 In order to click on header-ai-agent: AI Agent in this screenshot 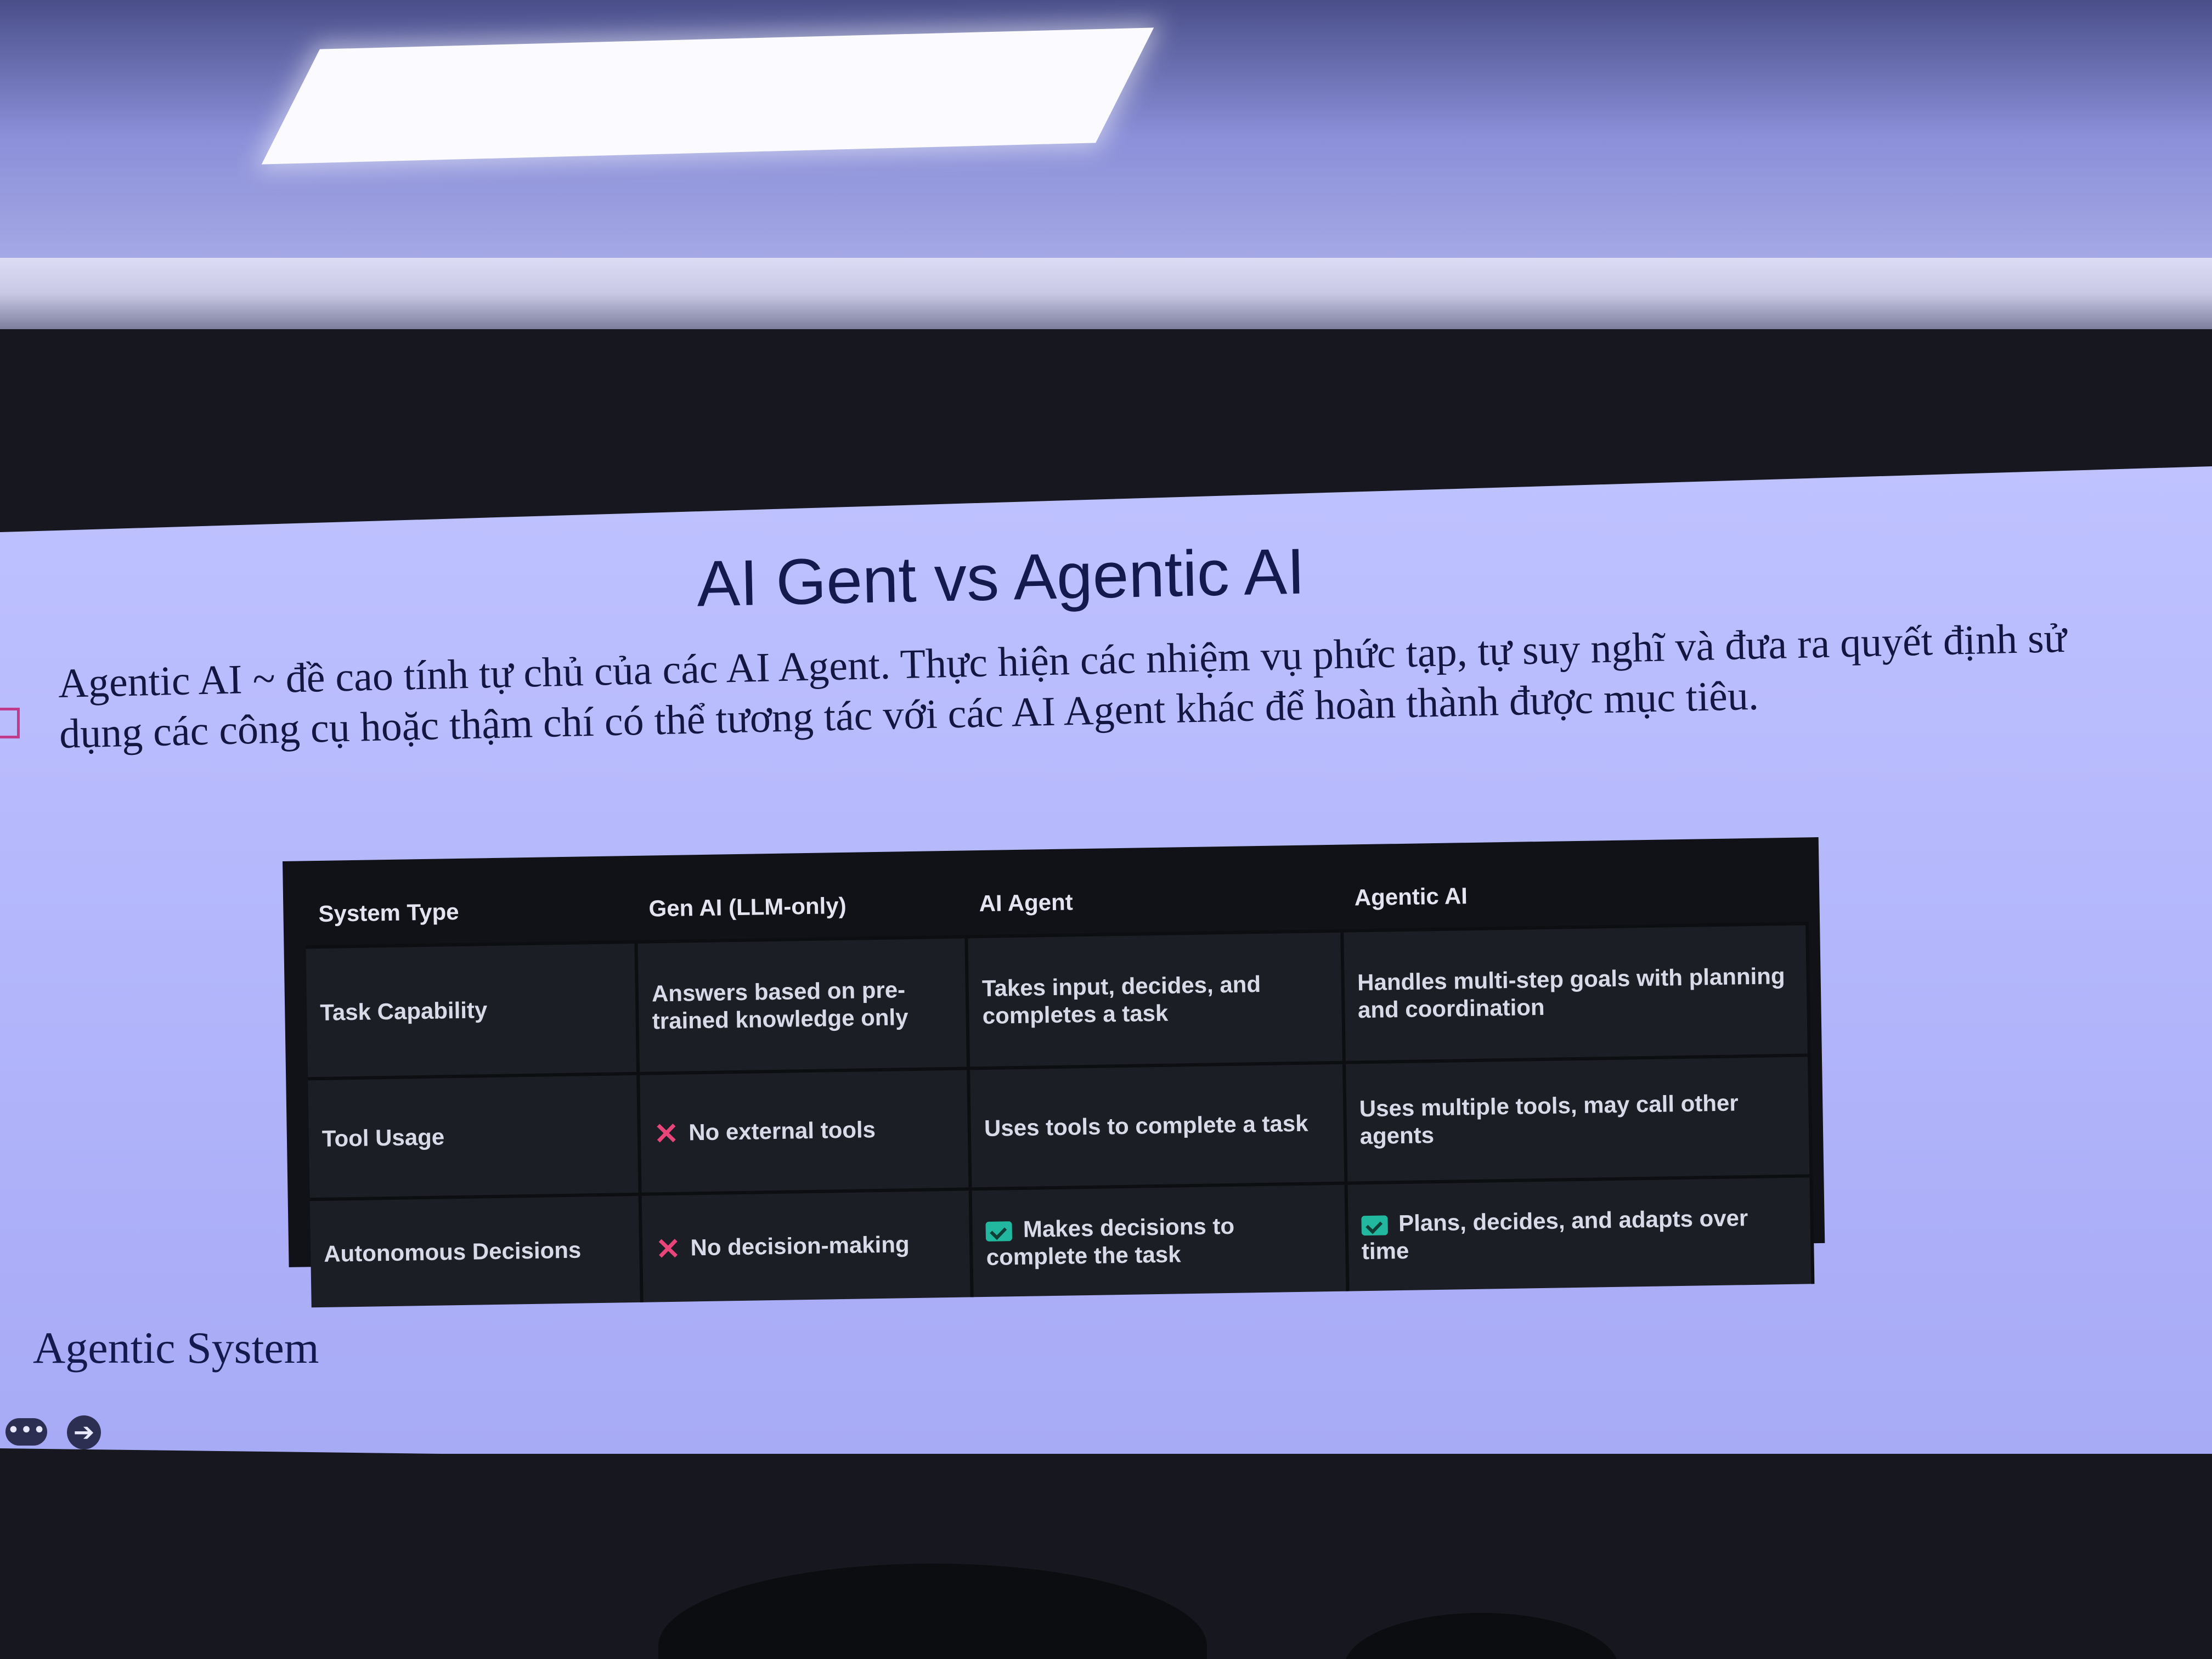, I will do `click(1153, 902)`.